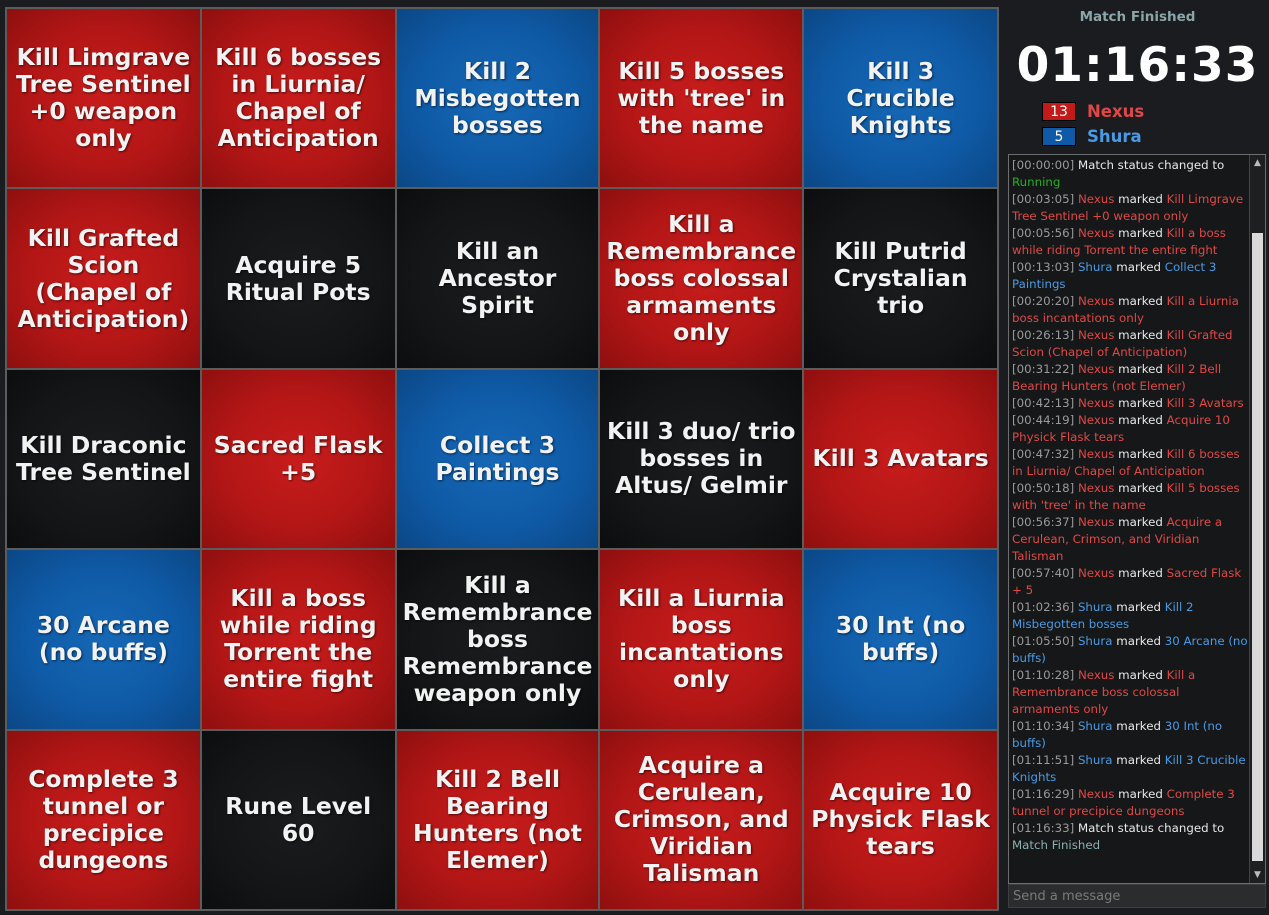 Image resolution: width=1269 pixels, height=915 pixels. I want to click on bingo-cell: Kill 3 Avatars, so click(900, 459).